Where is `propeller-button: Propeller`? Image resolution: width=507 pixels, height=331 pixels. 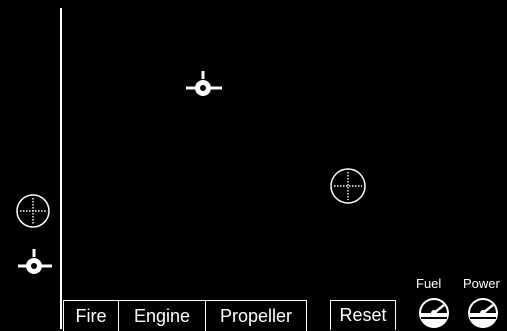 propeller-button: Propeller is located at coordinates (256, 316).